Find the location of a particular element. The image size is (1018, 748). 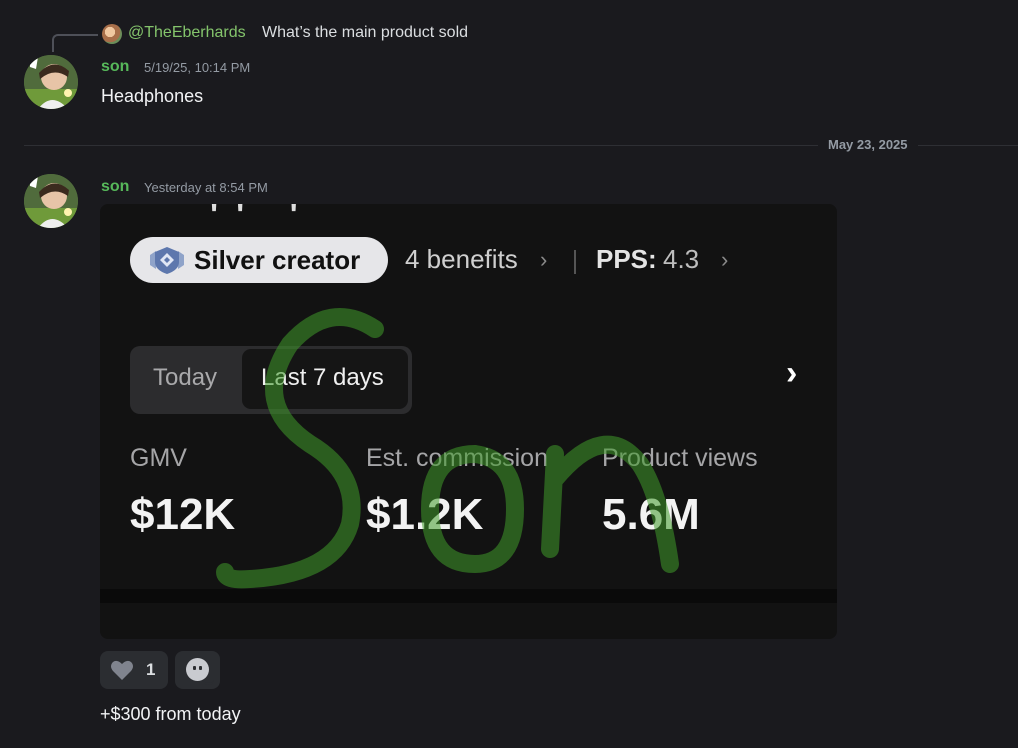

separator is located at coordinates (575, 262).